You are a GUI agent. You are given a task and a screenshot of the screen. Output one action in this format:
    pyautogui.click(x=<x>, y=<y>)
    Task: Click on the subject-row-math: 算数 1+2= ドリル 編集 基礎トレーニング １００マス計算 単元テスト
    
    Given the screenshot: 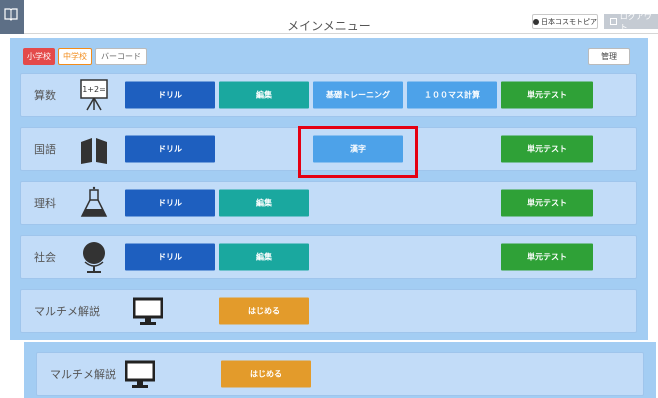 What is the action you would take?
    pyautogui.click(x=328, y=95)
    